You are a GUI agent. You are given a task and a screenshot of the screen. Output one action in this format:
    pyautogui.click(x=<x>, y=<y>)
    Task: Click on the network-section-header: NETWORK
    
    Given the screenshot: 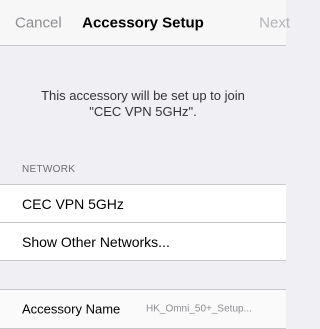 What is the action you would take?
    pyautogui.click(x=49, y=169)
    